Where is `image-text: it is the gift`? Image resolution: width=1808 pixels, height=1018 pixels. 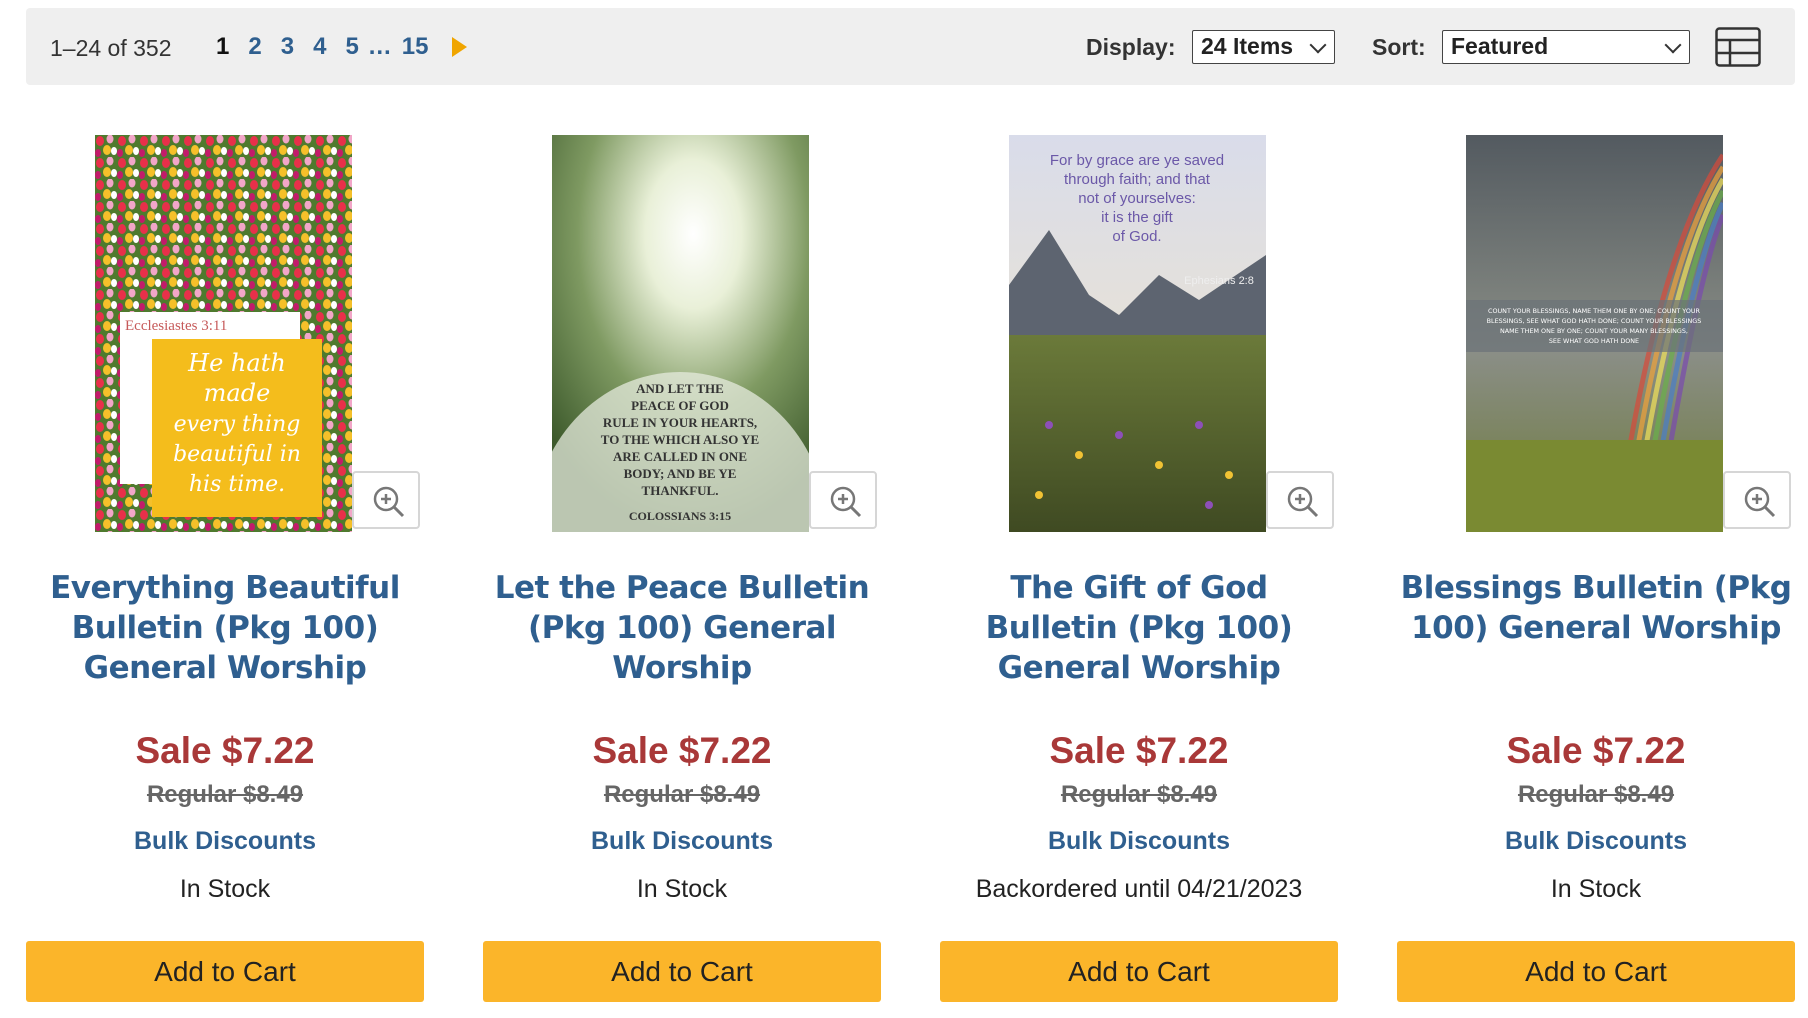 image-text: it is the gift is located at coordinates (1137, 217).